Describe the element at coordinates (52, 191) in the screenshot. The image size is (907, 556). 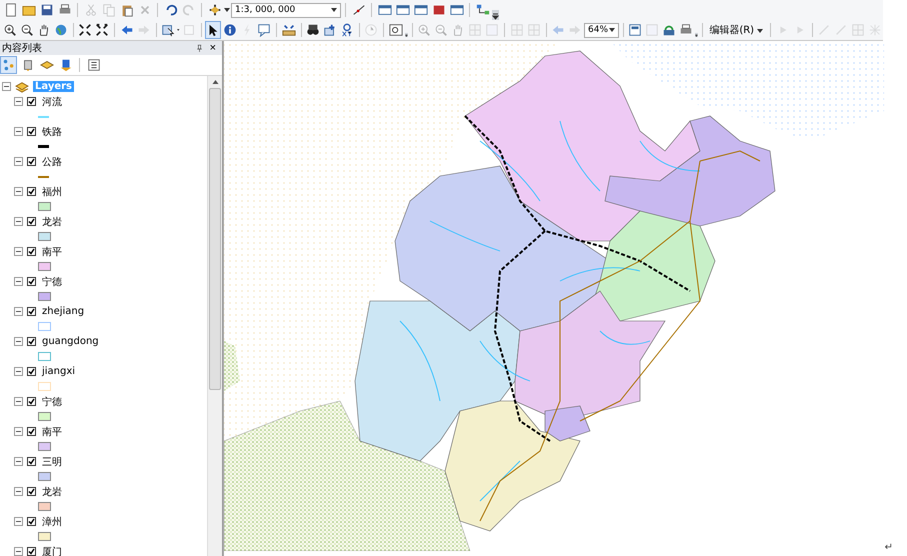
I see `layer-name: 福州` at that location.